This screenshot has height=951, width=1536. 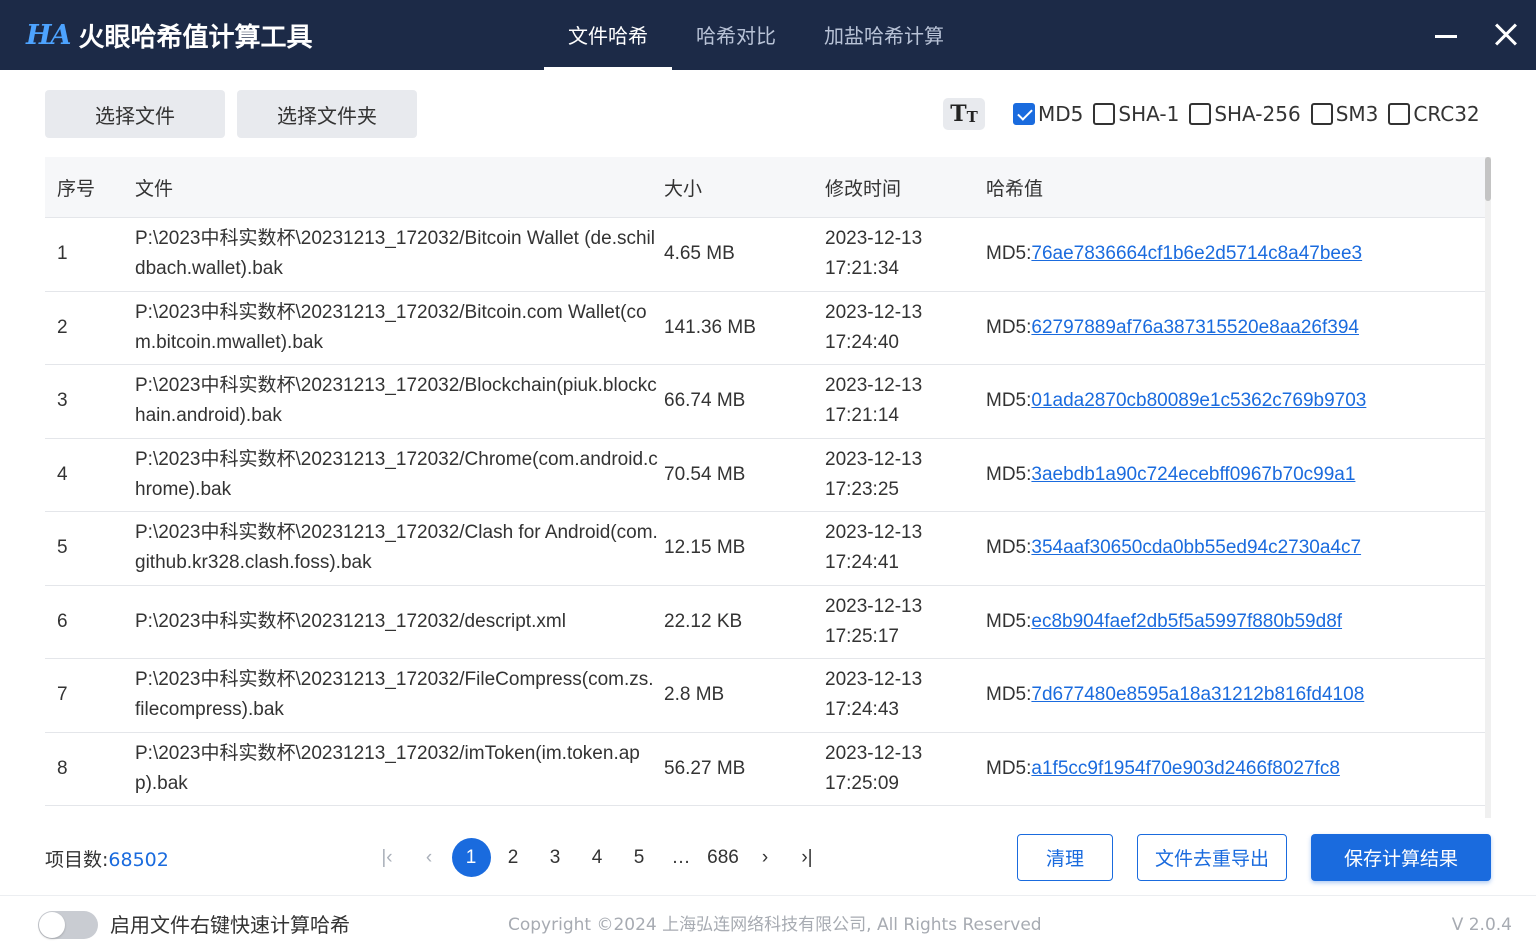 What do you see at coordinates (862, 269) in the screenshot?
I see `mtime-time: 17:21:34` at bounding box center [862, 269].